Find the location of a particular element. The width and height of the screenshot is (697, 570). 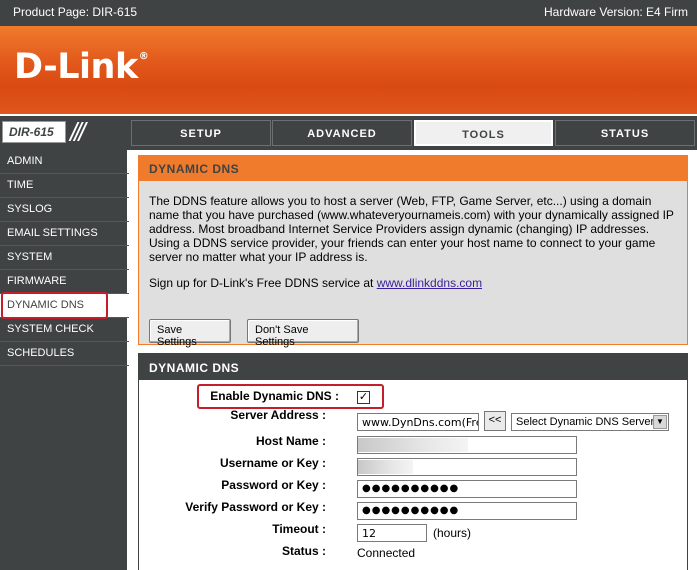

form-title: DYNAMIC DNS is located at coordinates (413, 367).